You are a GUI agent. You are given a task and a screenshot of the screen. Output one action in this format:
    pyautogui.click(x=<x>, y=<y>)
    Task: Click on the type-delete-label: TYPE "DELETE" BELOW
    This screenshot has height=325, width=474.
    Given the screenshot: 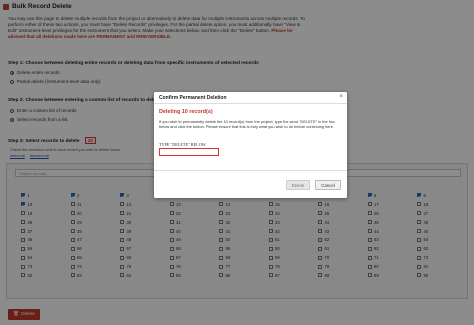 What is the action you would take?
    pyautogui.click(x=182, y=144)
    